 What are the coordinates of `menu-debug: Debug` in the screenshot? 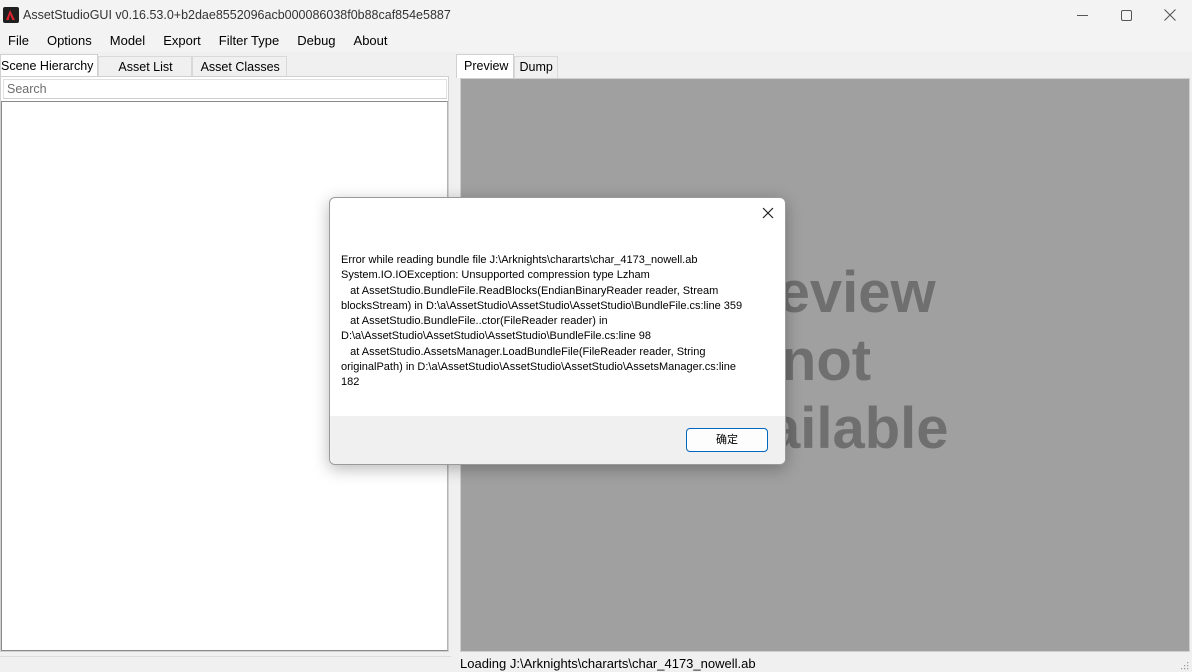 It's located at (316, 41).